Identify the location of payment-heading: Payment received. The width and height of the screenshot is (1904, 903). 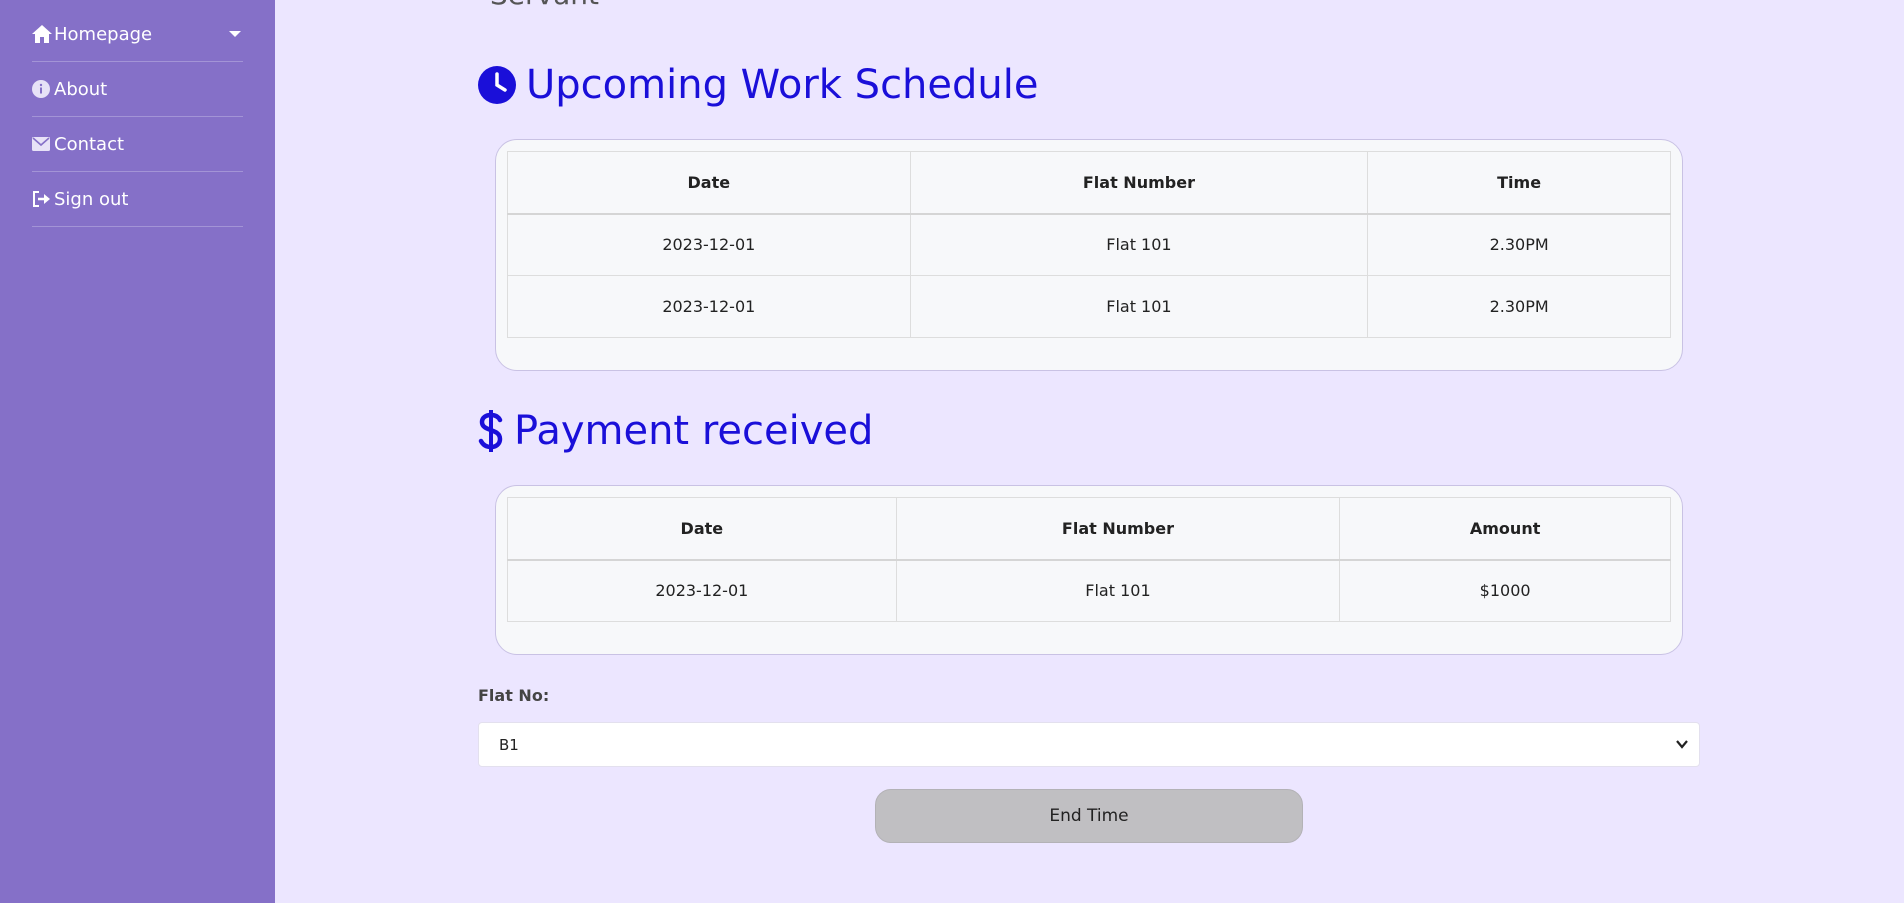
(675, 431).